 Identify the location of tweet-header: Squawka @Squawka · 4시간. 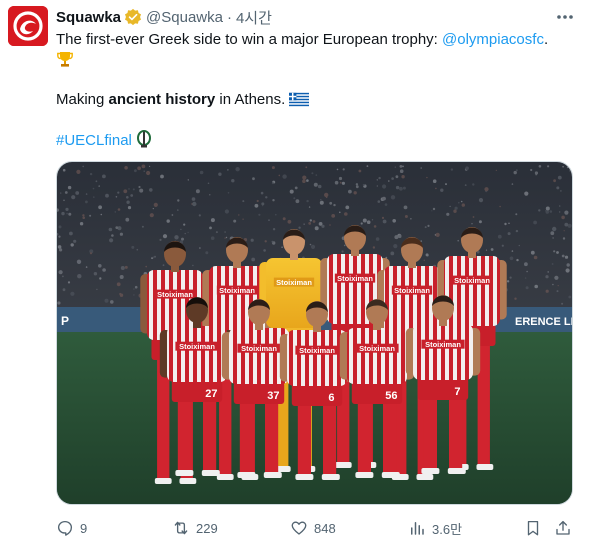
(164, 17).